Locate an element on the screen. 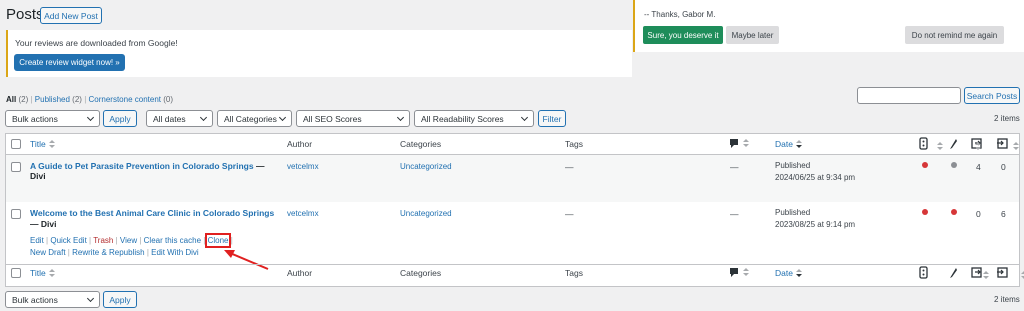 Image resolution: width=1024 pixels, height=311 pixels. internal-links-column-footer is located at coordinates (977, 273).